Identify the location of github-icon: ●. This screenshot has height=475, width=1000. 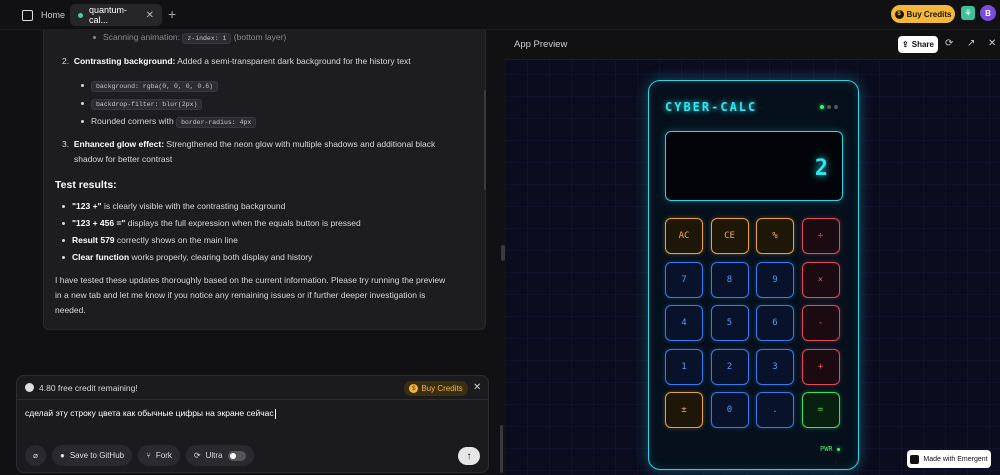
(62, 455).